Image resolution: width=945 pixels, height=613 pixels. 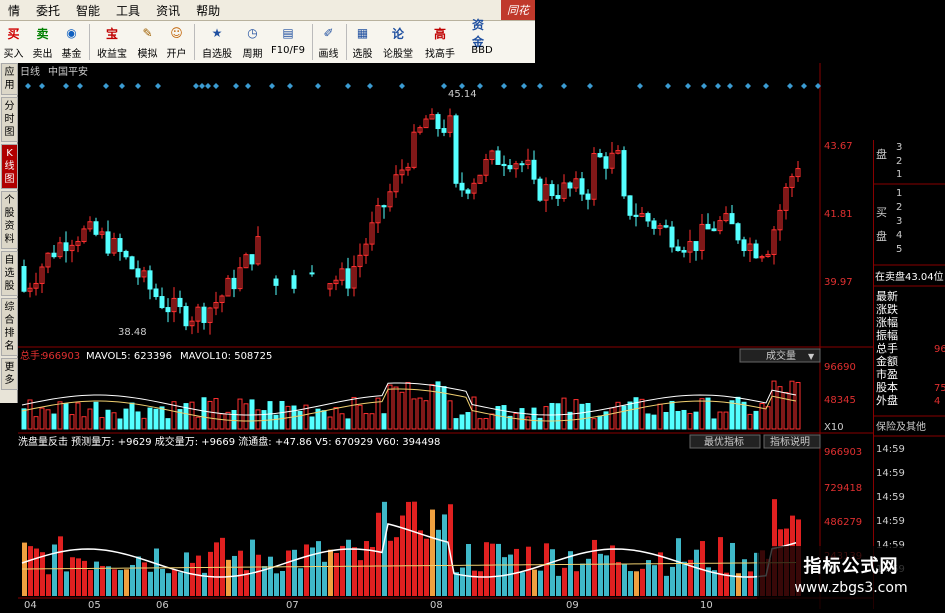 What do you see at coordinates (843, 522) in the screenshot?
I see `indicator-tick: 486279` at bounding box center [843, 522].